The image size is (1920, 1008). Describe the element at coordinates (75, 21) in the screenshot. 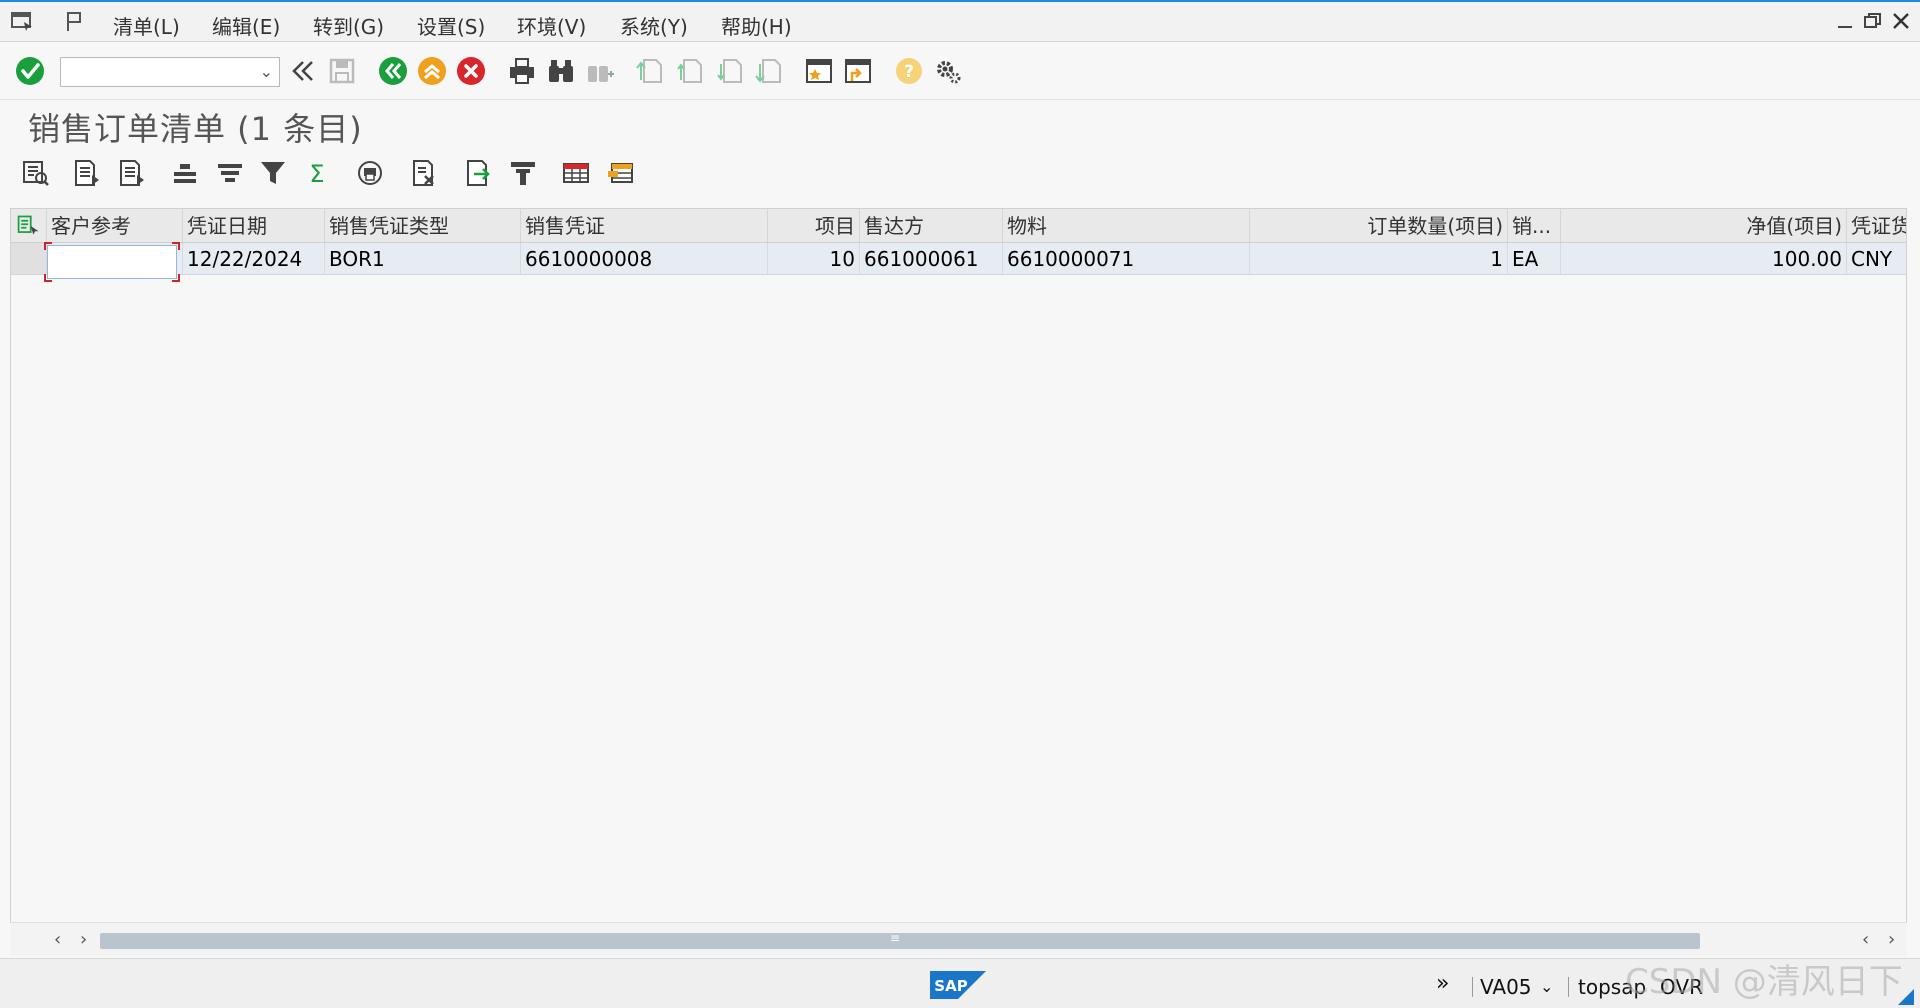

I see `flag-icon` at that location.